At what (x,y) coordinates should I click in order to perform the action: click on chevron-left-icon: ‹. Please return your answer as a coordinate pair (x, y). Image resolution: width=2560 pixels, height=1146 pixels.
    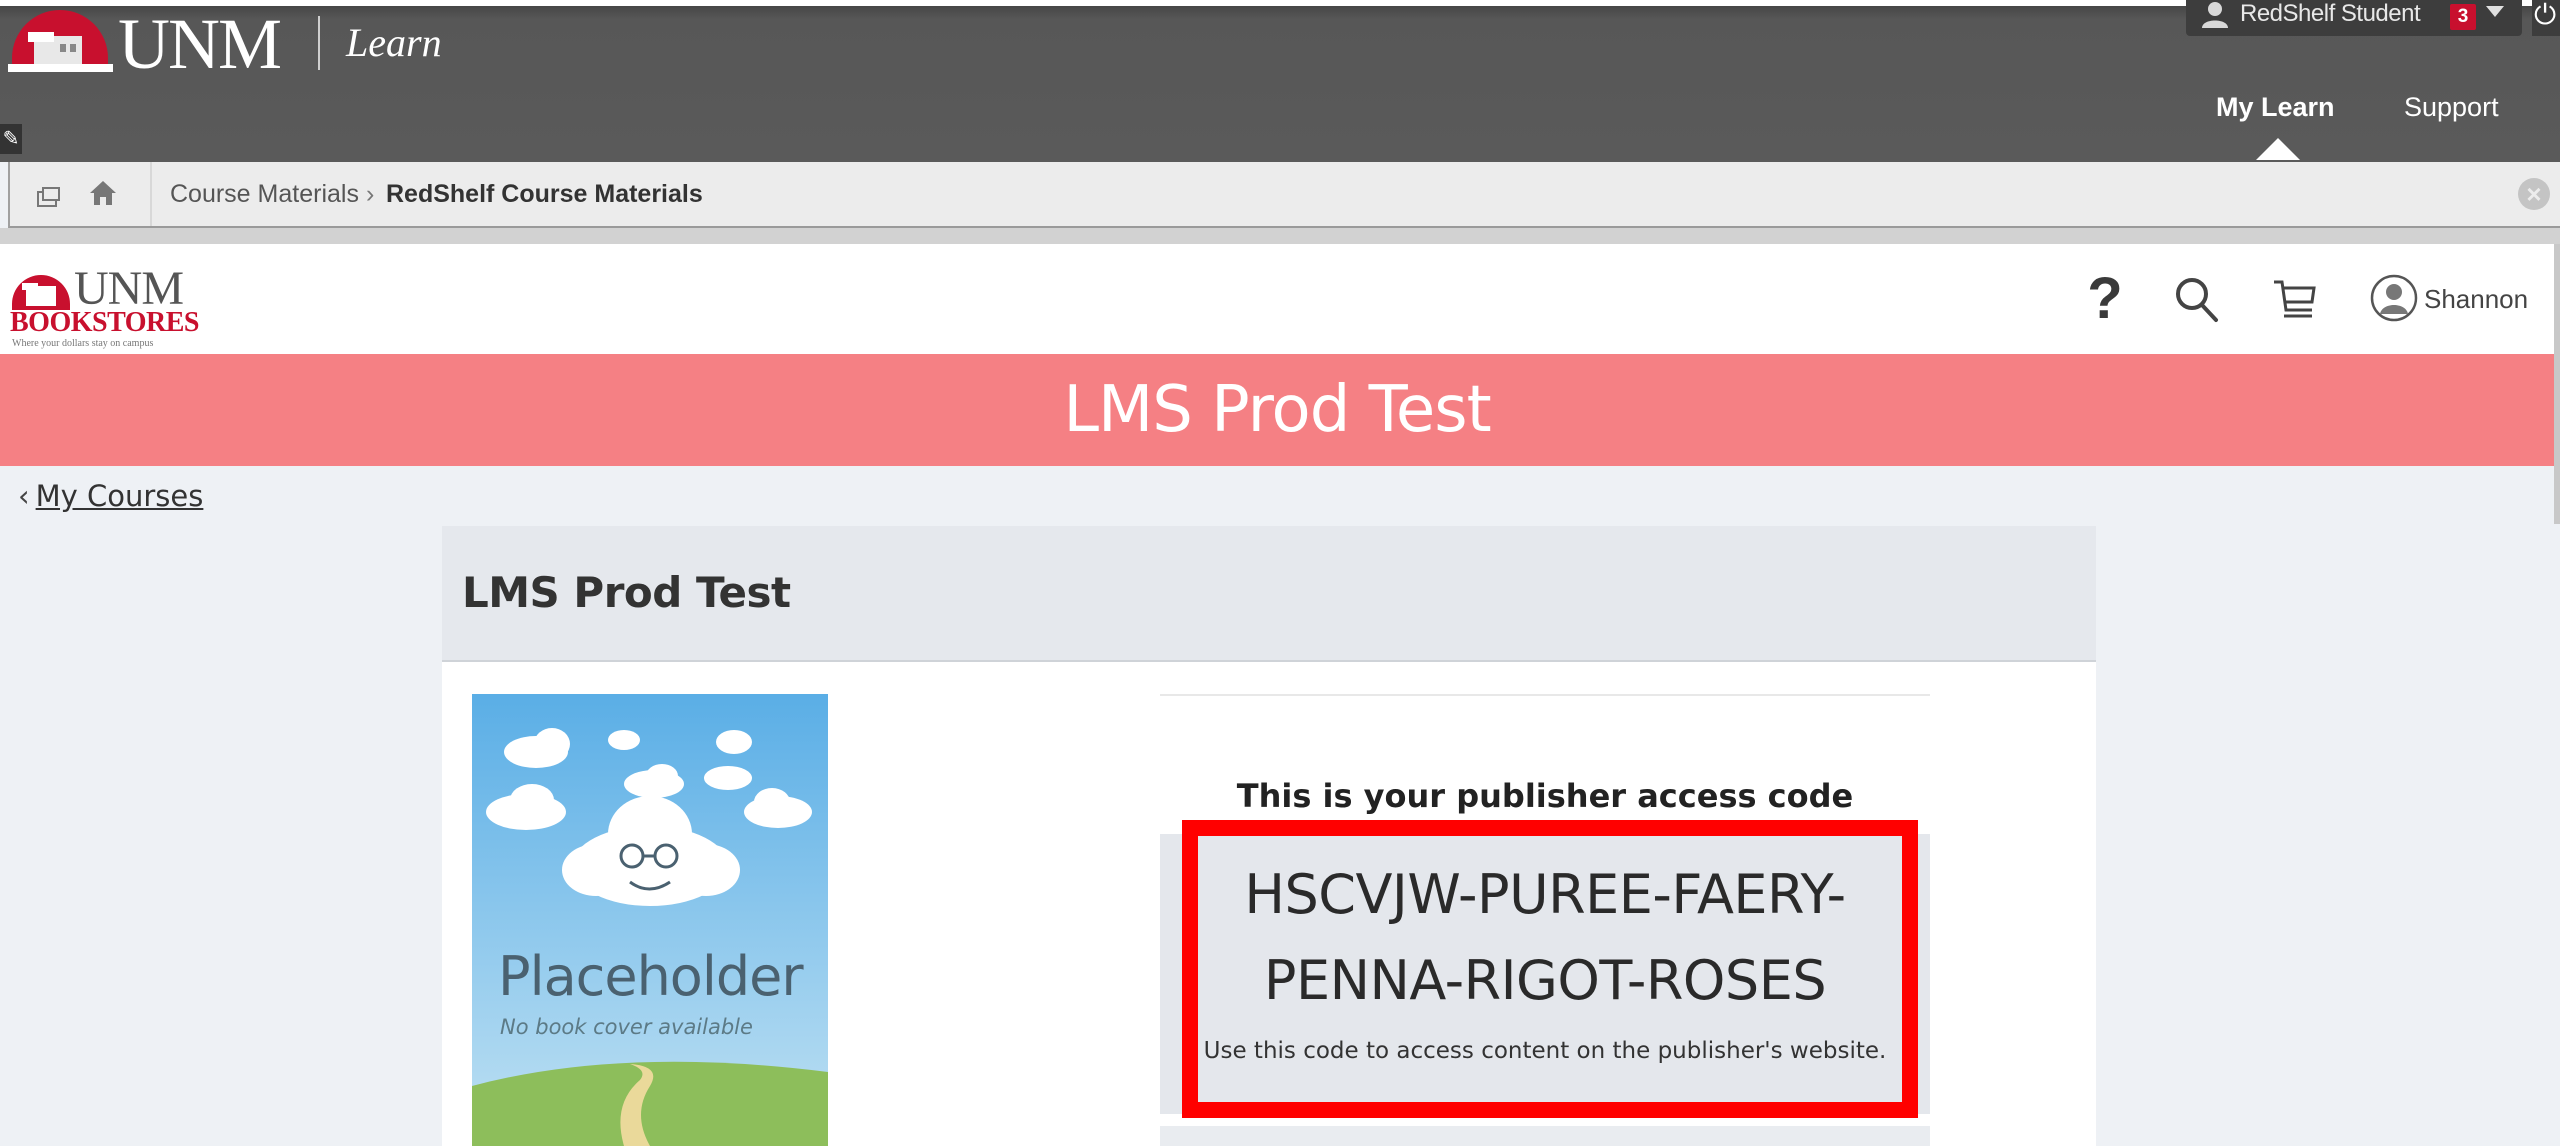
    Looking at the image, I should click on (24, 496).